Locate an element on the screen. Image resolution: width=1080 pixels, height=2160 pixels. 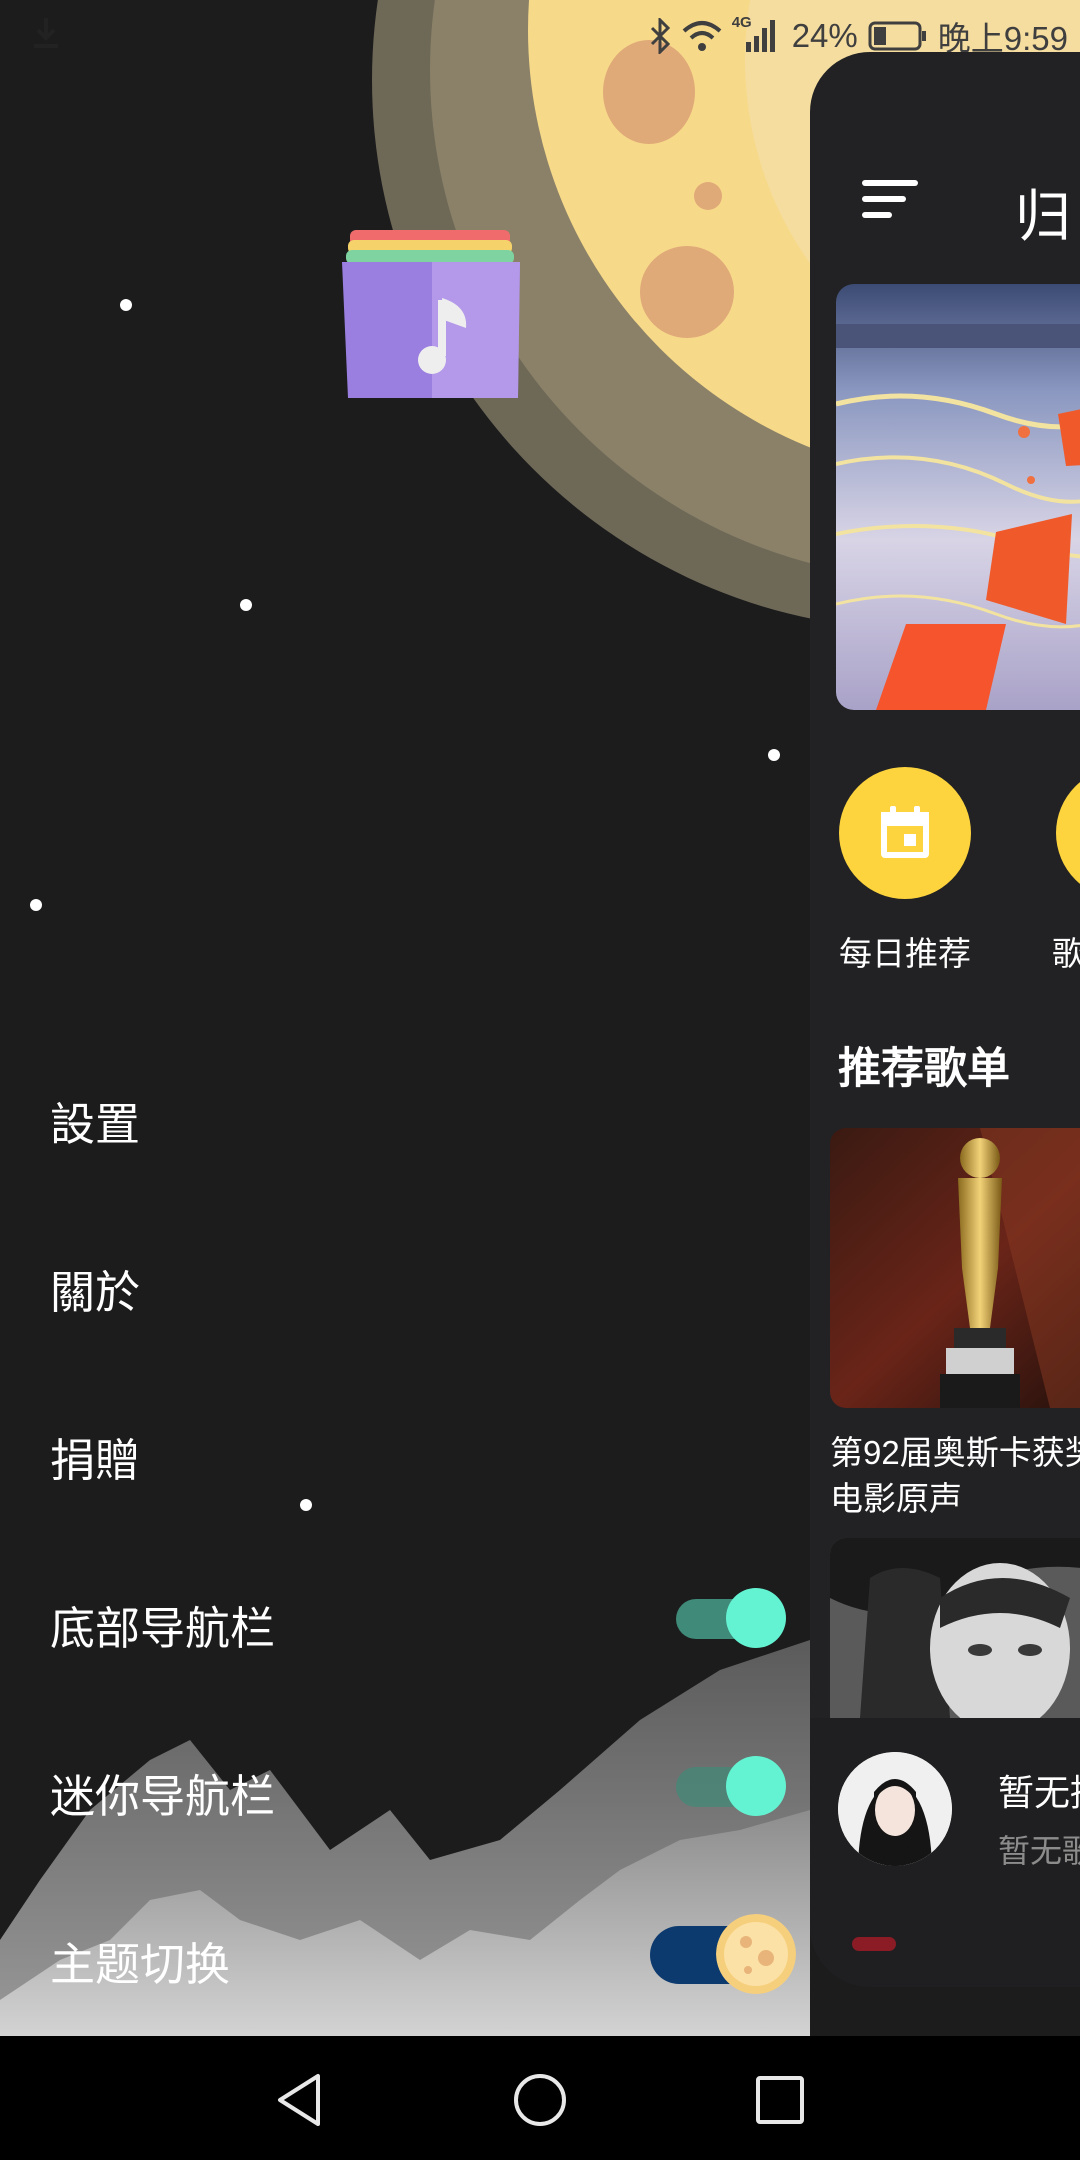
moon-knob-icon is located at coordinates (756, 1954).